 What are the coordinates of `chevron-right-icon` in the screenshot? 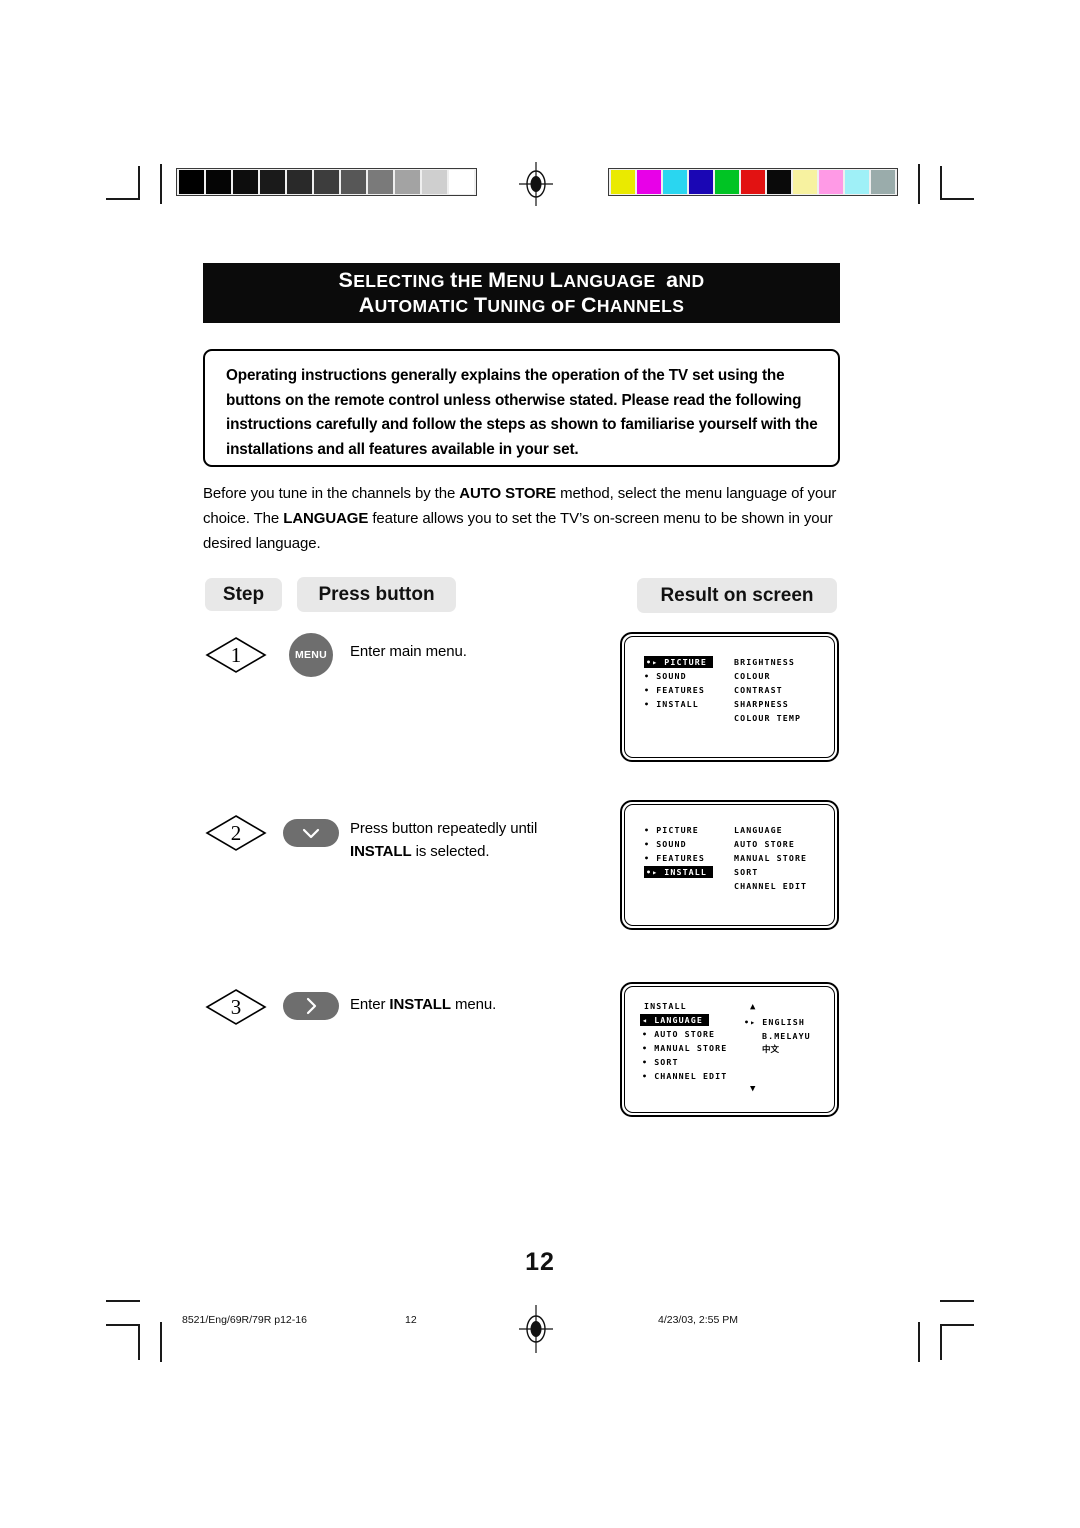 It's located at (311, 1006).